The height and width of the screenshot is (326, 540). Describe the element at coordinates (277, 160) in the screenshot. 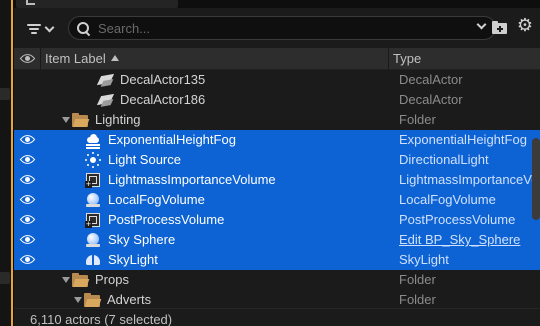

I see `list-item: Light Source DirectionalLight` at that location.